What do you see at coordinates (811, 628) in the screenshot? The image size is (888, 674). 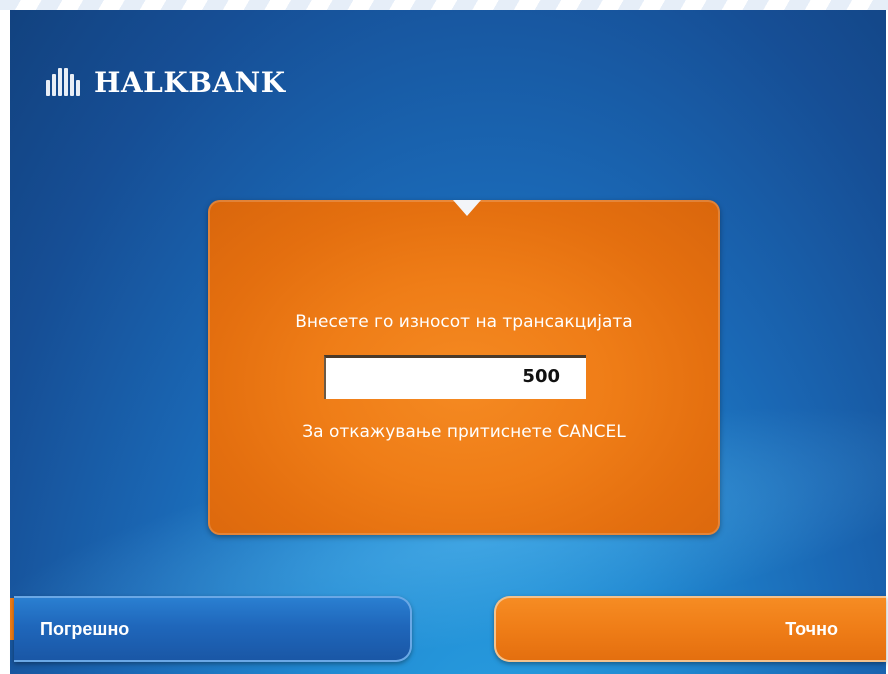 I see `correct-button-label: Точно` at bounding box center [811, 628].